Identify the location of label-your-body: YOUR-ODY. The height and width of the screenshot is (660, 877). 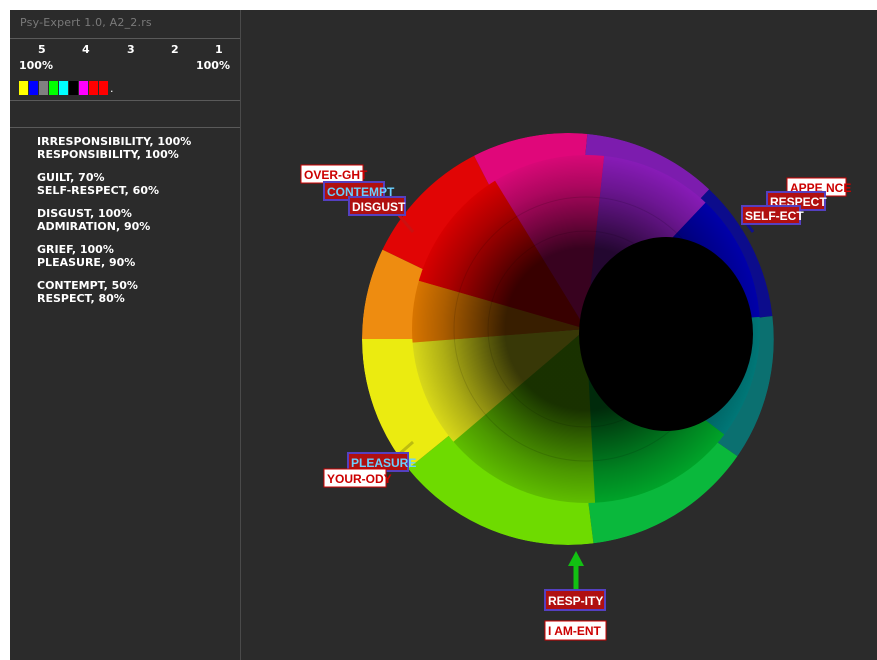
(357, 478).